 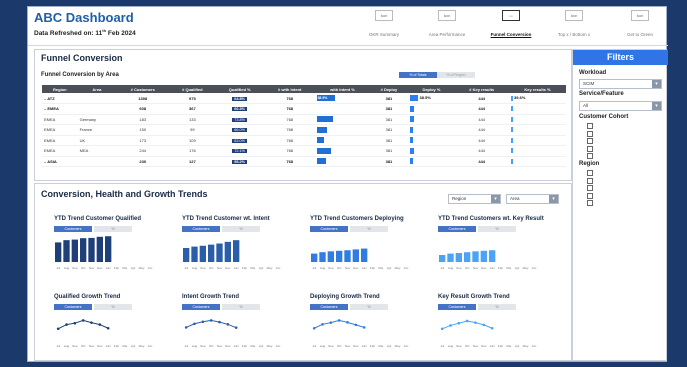 What do you see at coordinates (203, 268) in the screenshot?
I see `tick-label: Sep` at bounding box center [203, 268].